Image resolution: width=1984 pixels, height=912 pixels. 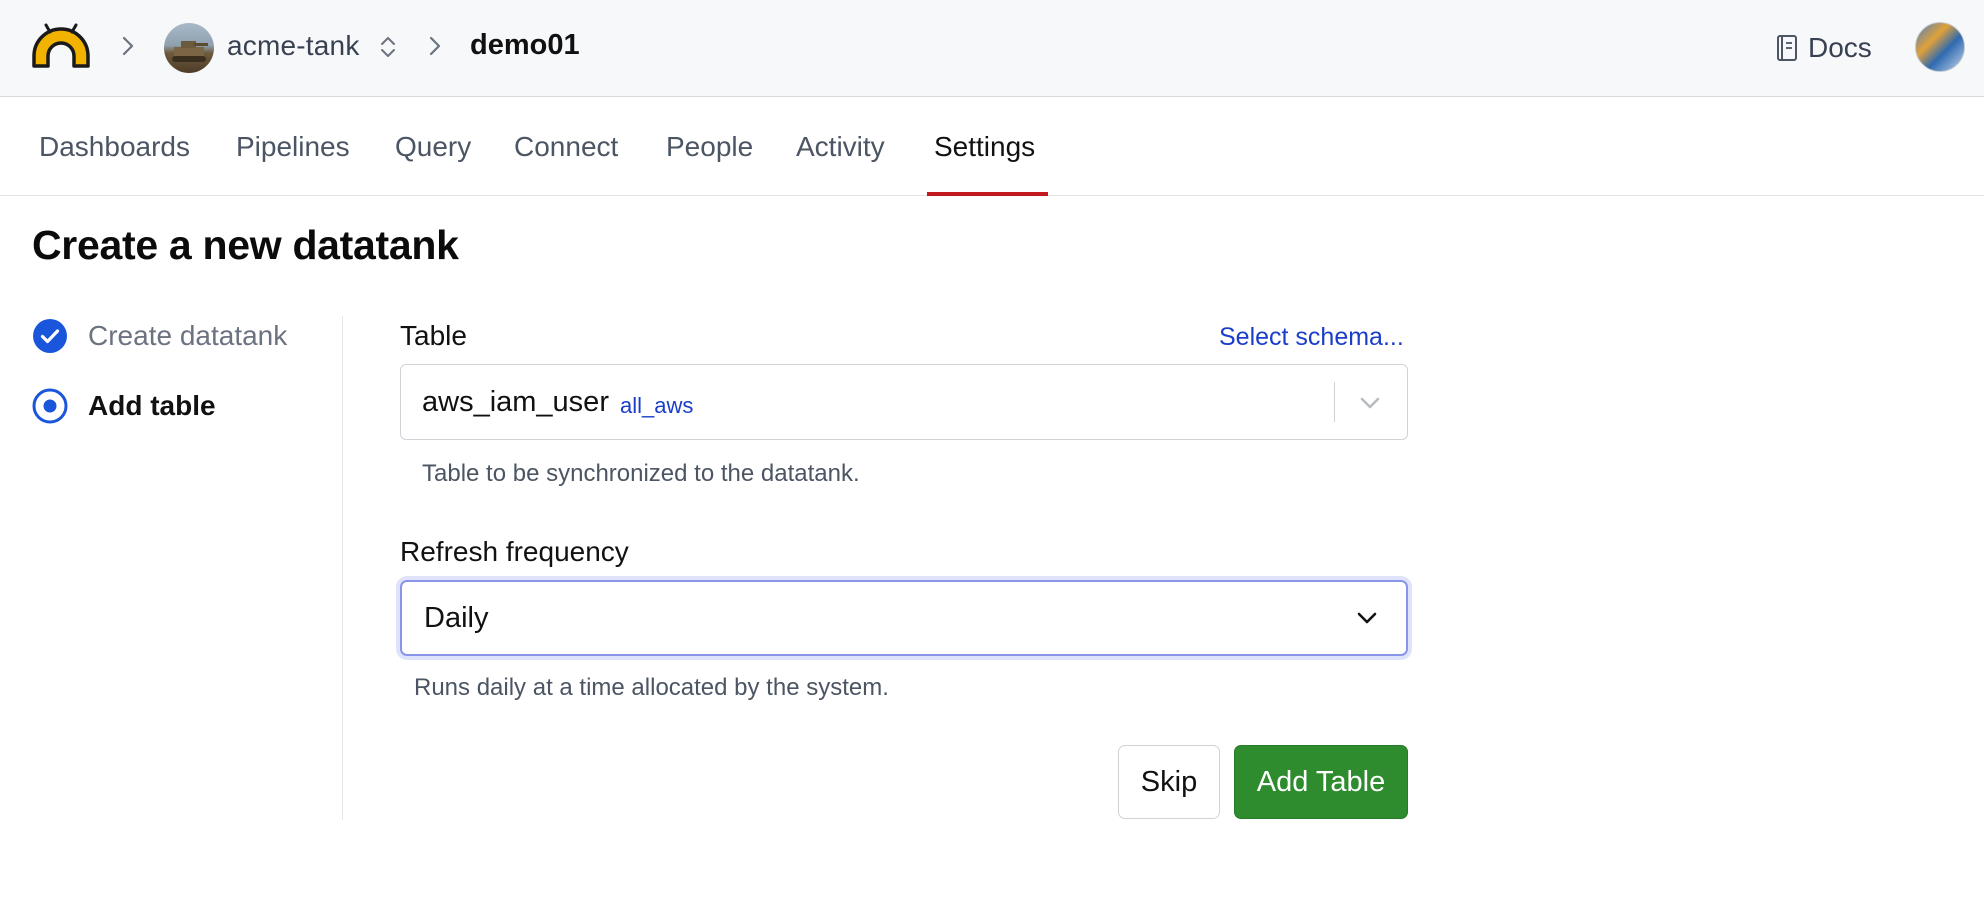 I want to click on step-label: Create datatank, so click(x=188, y=335).